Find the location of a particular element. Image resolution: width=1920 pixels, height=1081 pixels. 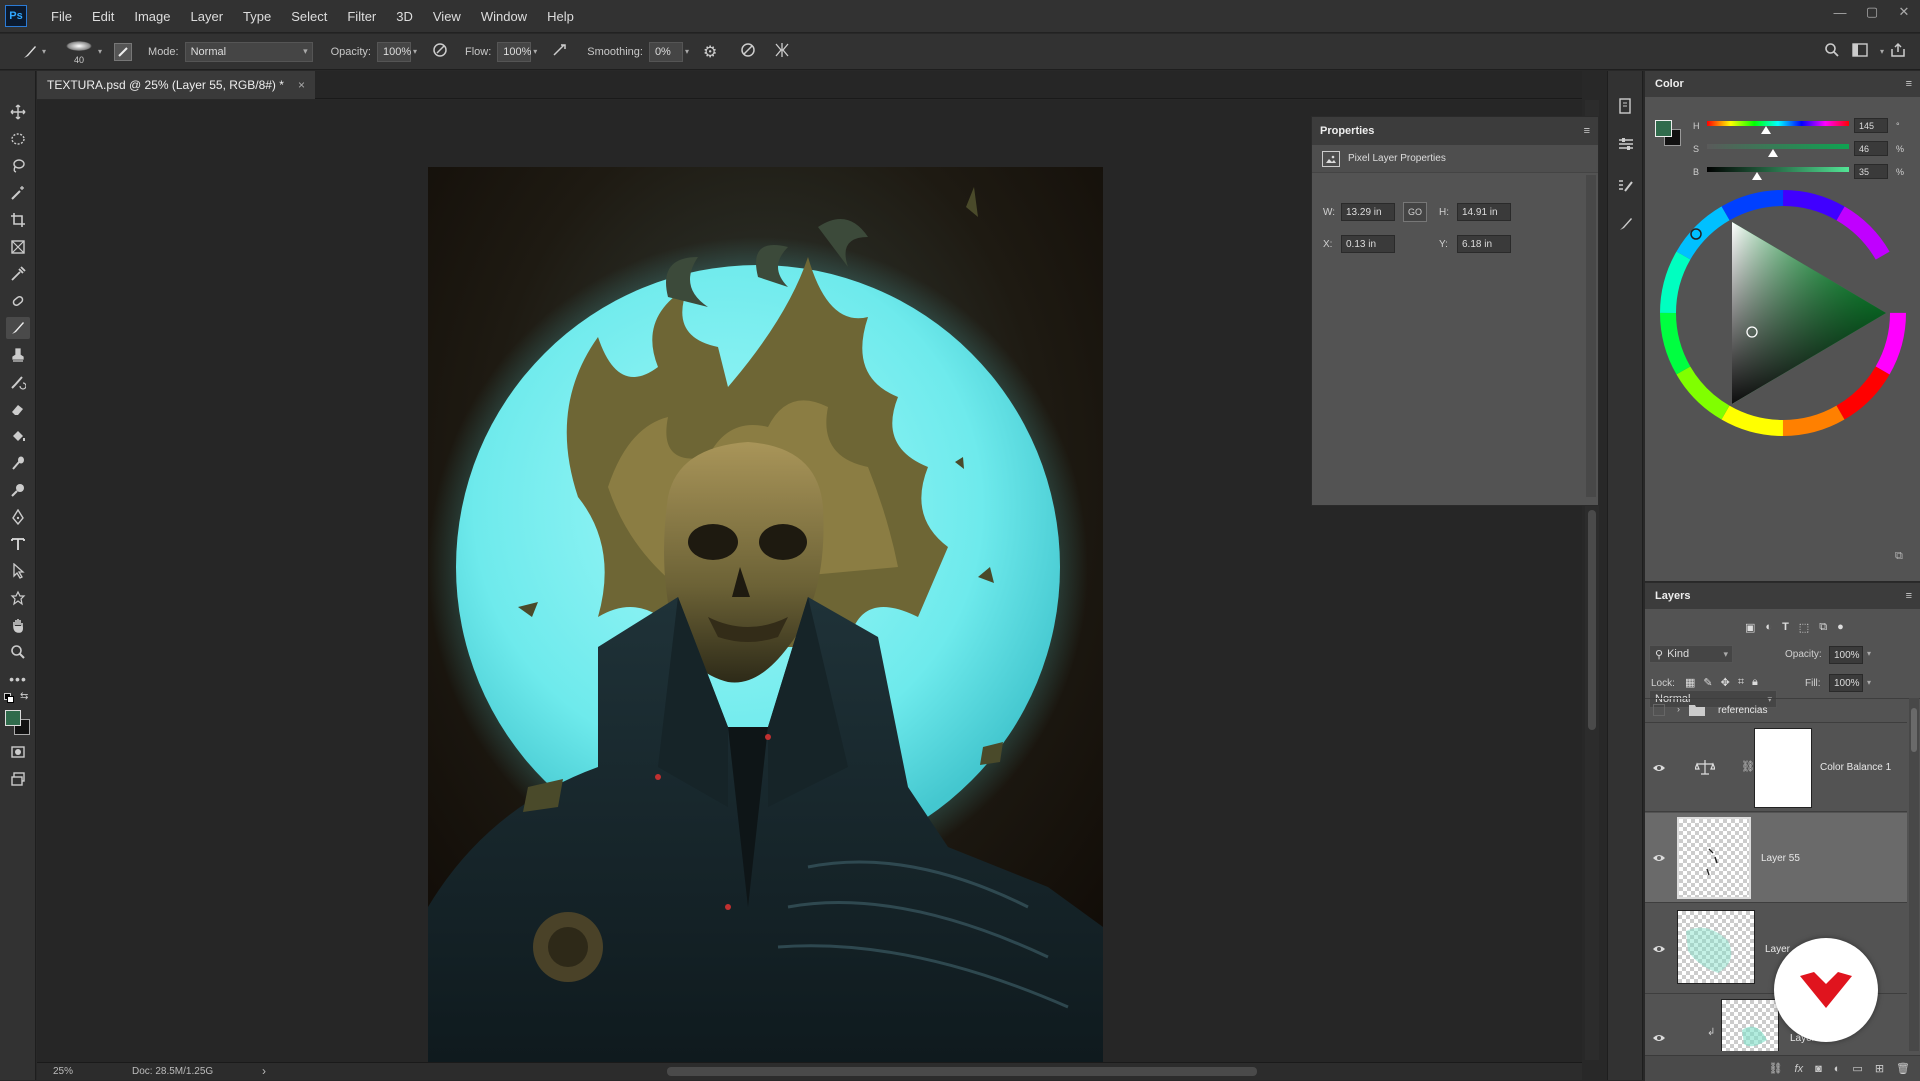

lock-pixels-icon: ✎ is located at coordinates (1707, 682).